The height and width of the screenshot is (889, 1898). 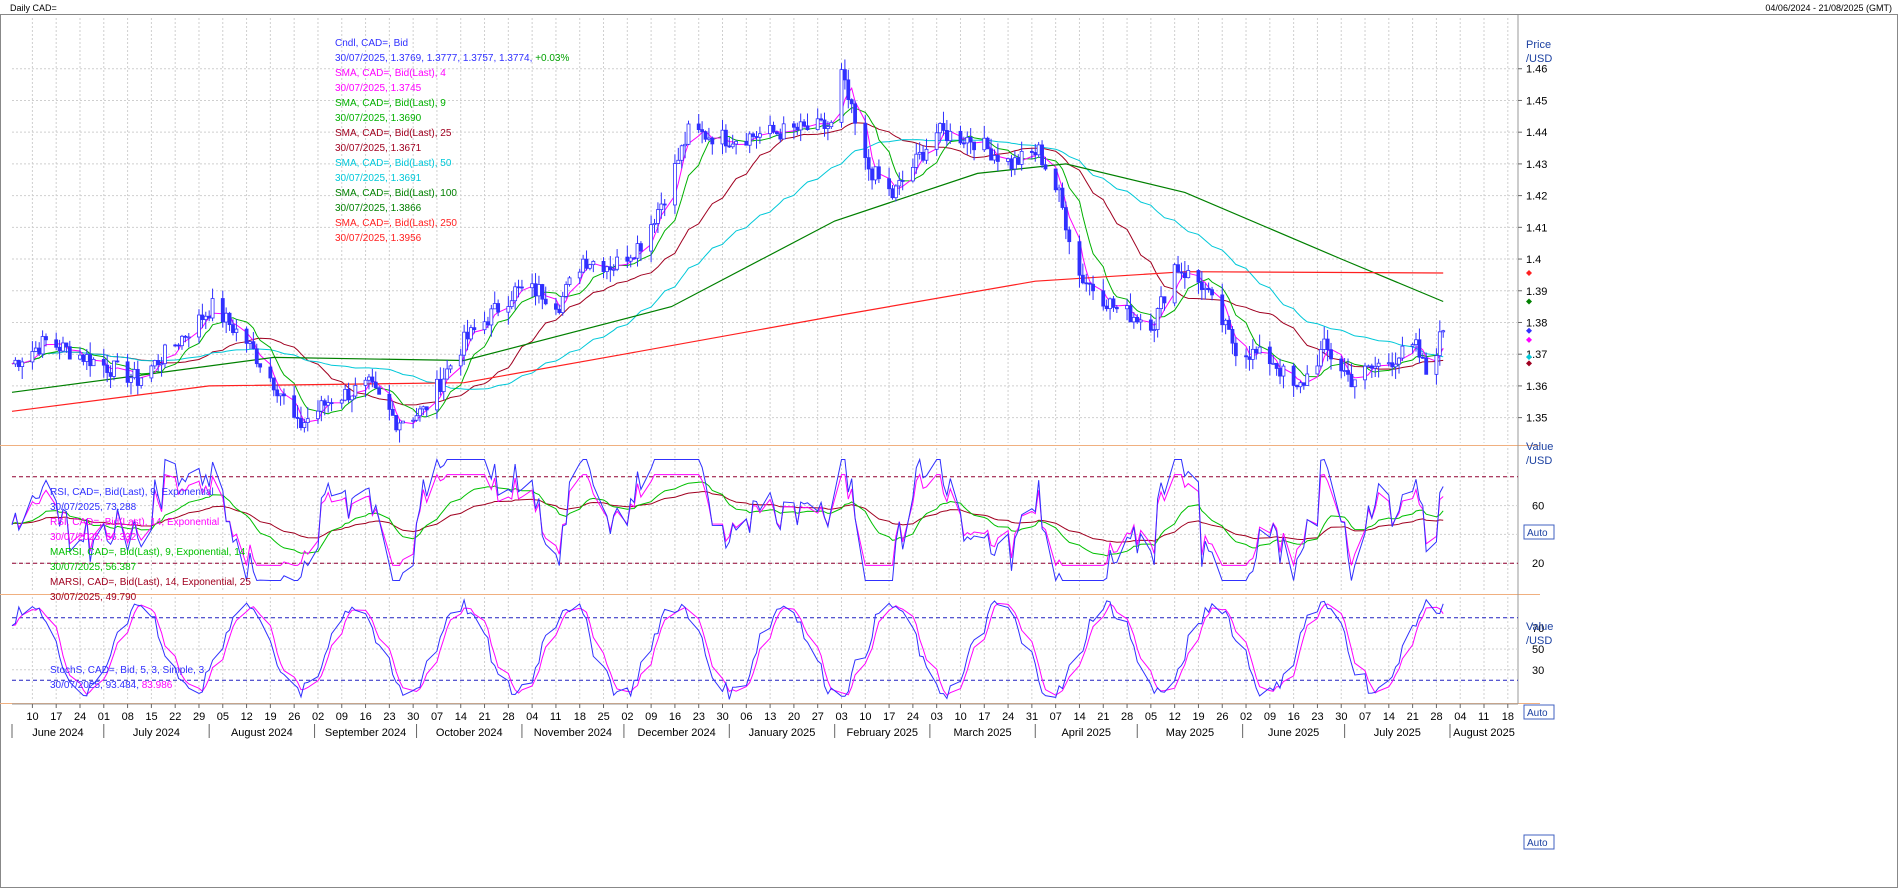 What do you see at coordinates (134, 522) in the screenshot?
I see `legend-entry: RSI, CAD=, Bid(Last), 14, Exponential` at bounding box center [134, 522].